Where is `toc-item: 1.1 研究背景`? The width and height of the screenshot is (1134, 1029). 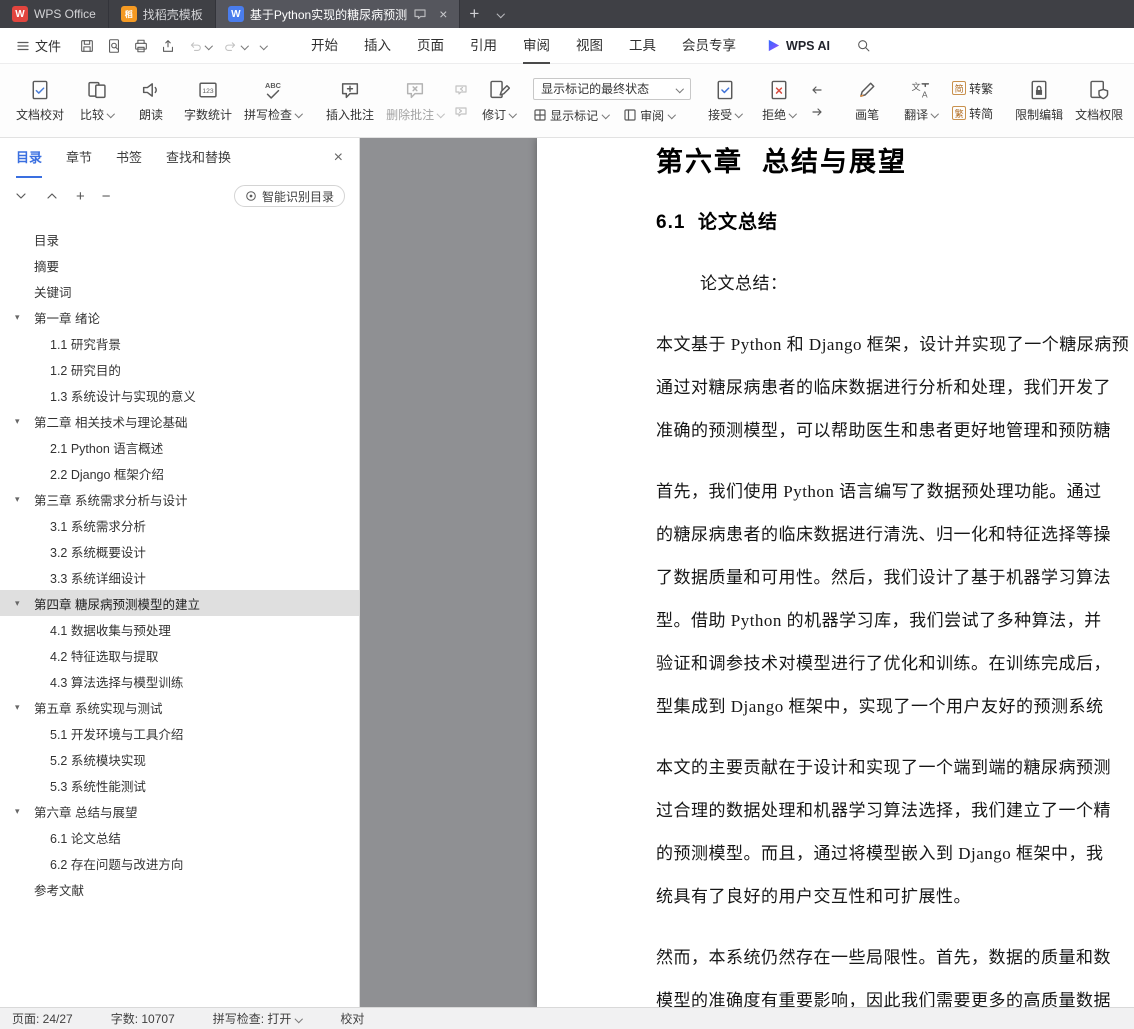
toc-item: 1.1 研究背景 is located at coordinates (179, 343).